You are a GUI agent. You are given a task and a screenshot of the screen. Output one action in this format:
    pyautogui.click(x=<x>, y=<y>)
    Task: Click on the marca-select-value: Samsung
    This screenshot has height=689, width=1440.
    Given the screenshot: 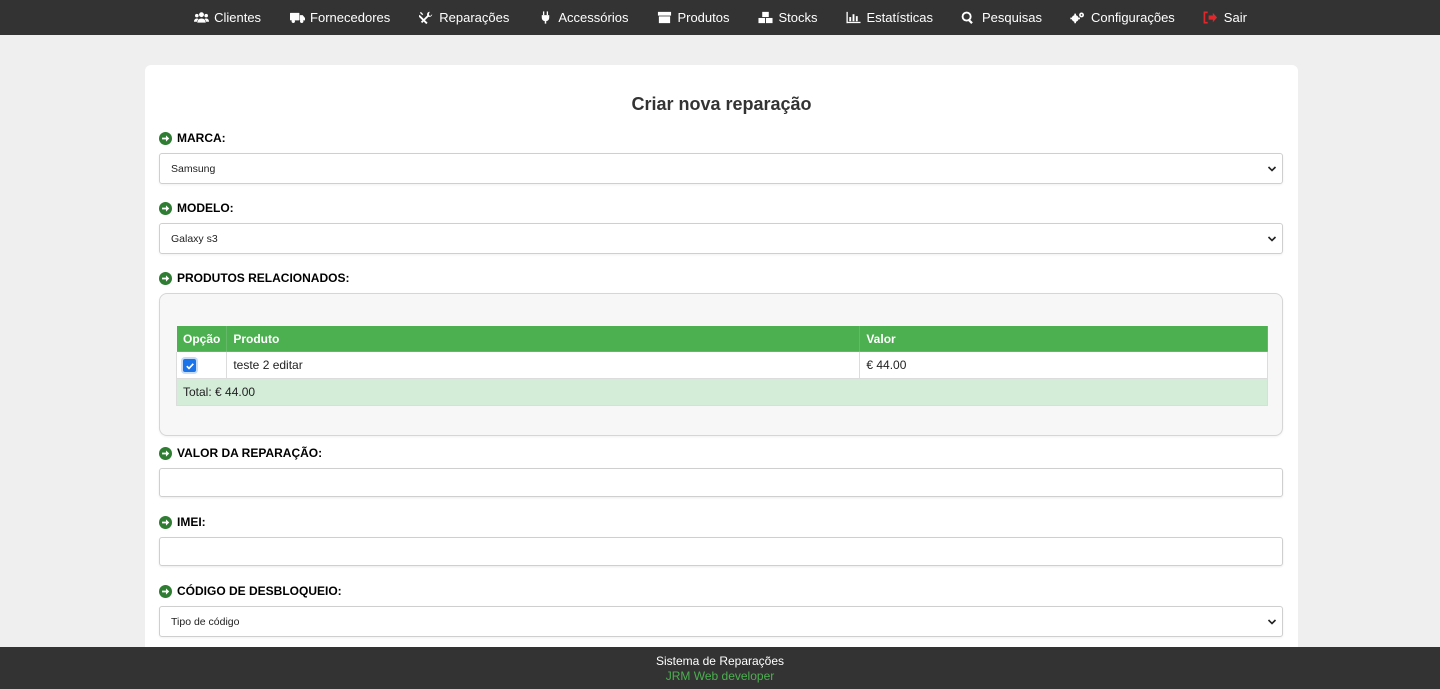 What is the action you would take?
    pyautogui.click(x=193, y=168)
    